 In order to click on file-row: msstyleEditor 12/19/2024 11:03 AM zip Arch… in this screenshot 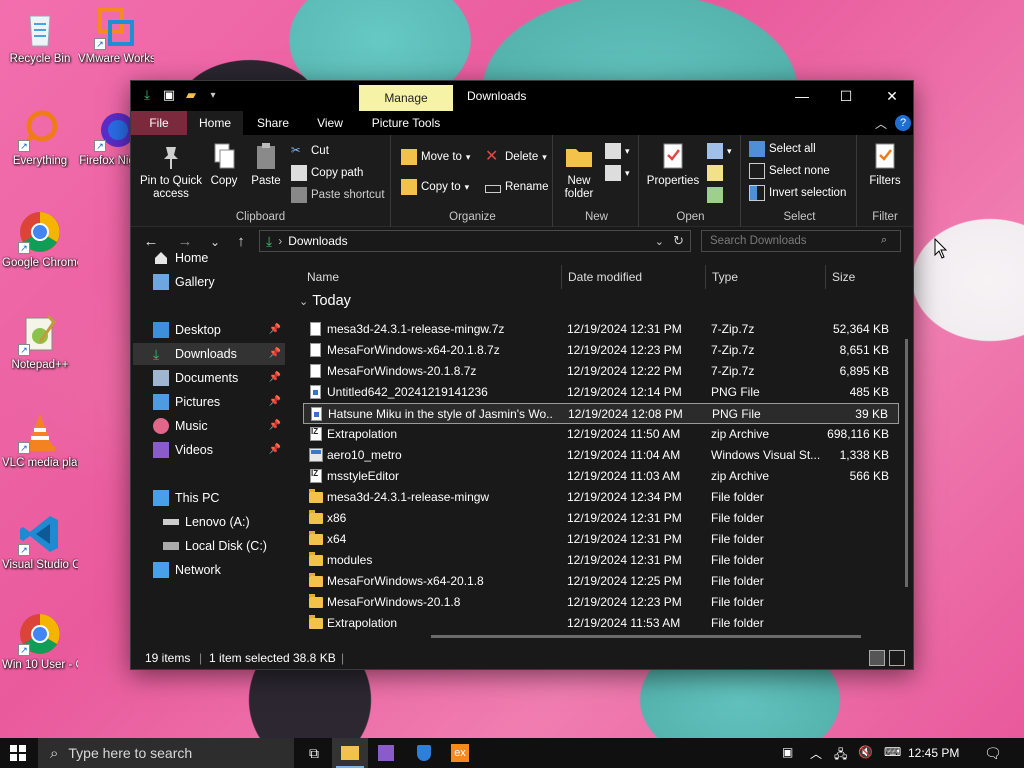, I will do `click(601, 476)`.